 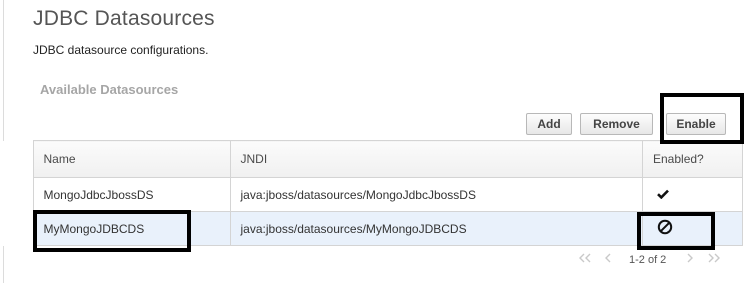 What do you see at coordinates (121, 50) in the screenshot?
I see `page-description: JDBC datasource configurations.` at bounding box center [121, 50].